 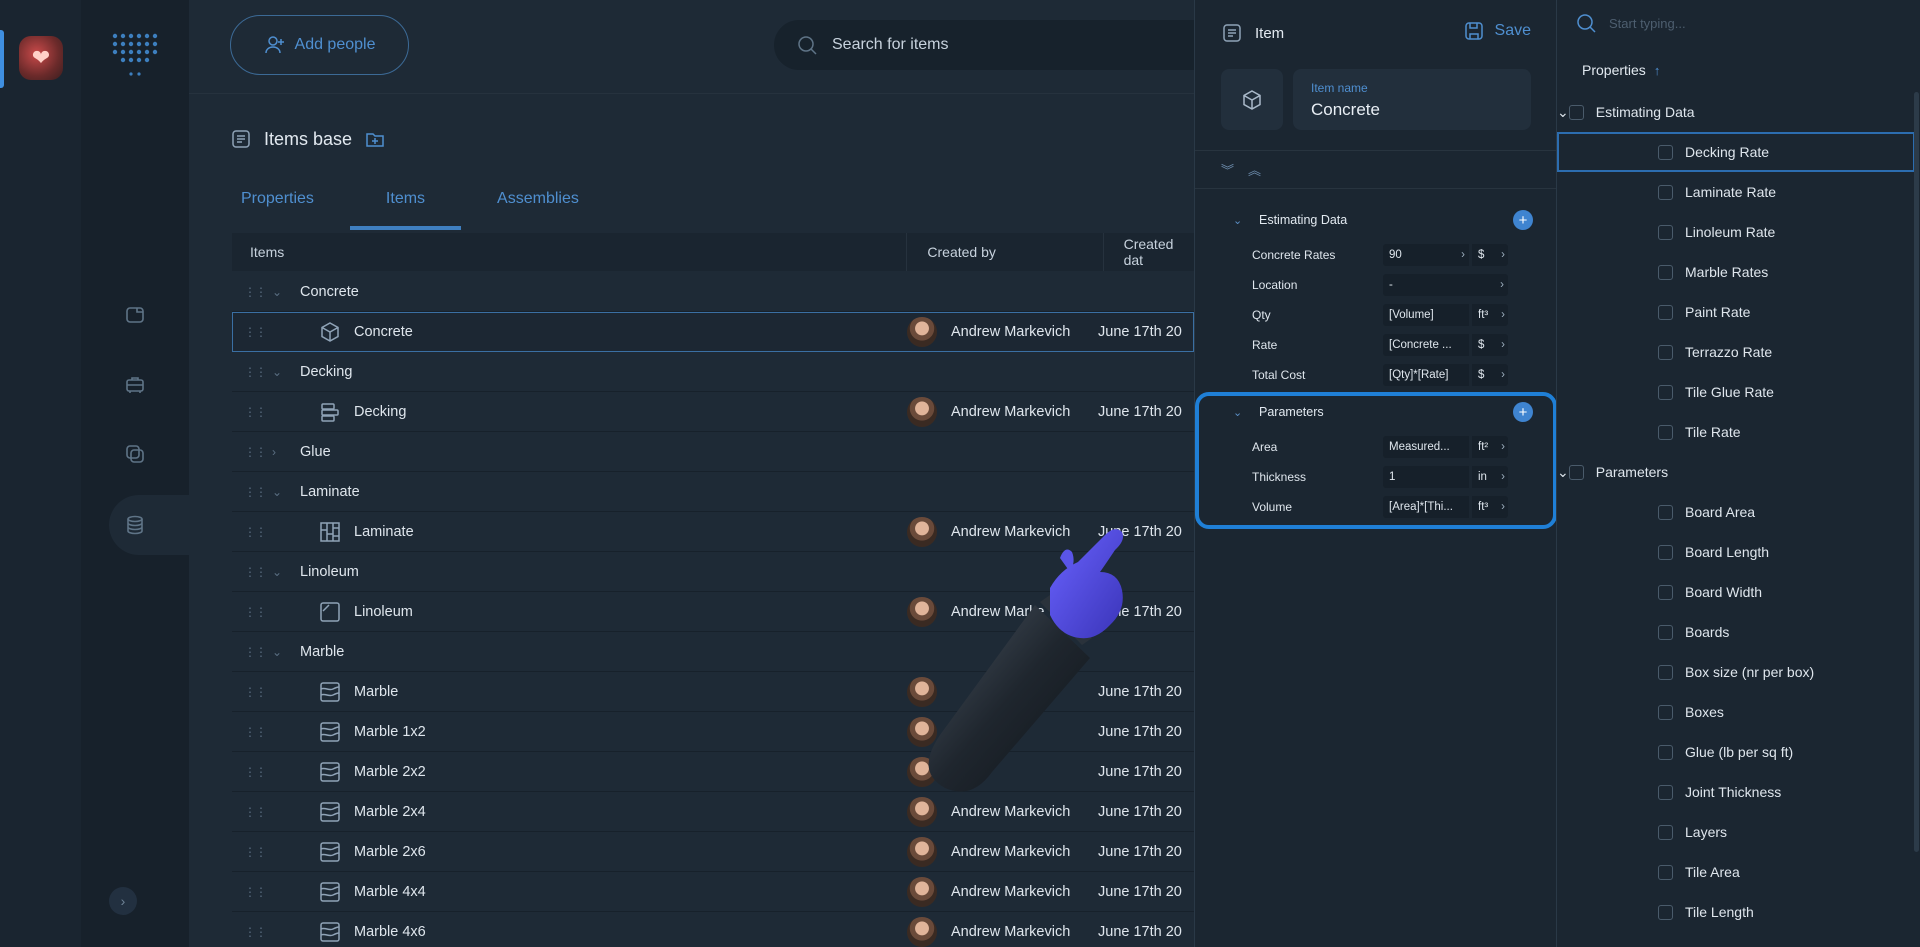 What do you see at coordinates (1736, 472) in the screenshot?
I see `property-group: ⌄ Parameters` at bounding box center [1736, 472].